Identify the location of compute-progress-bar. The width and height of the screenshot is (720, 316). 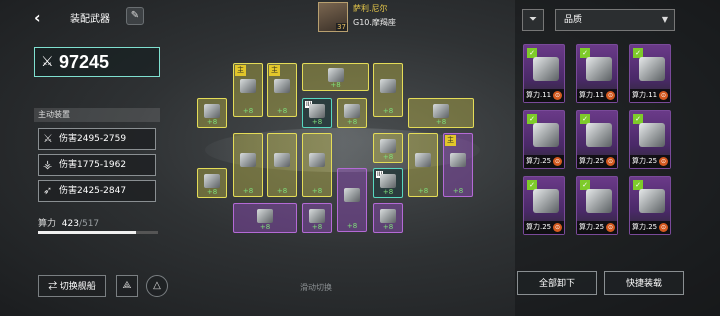
(98, 232).